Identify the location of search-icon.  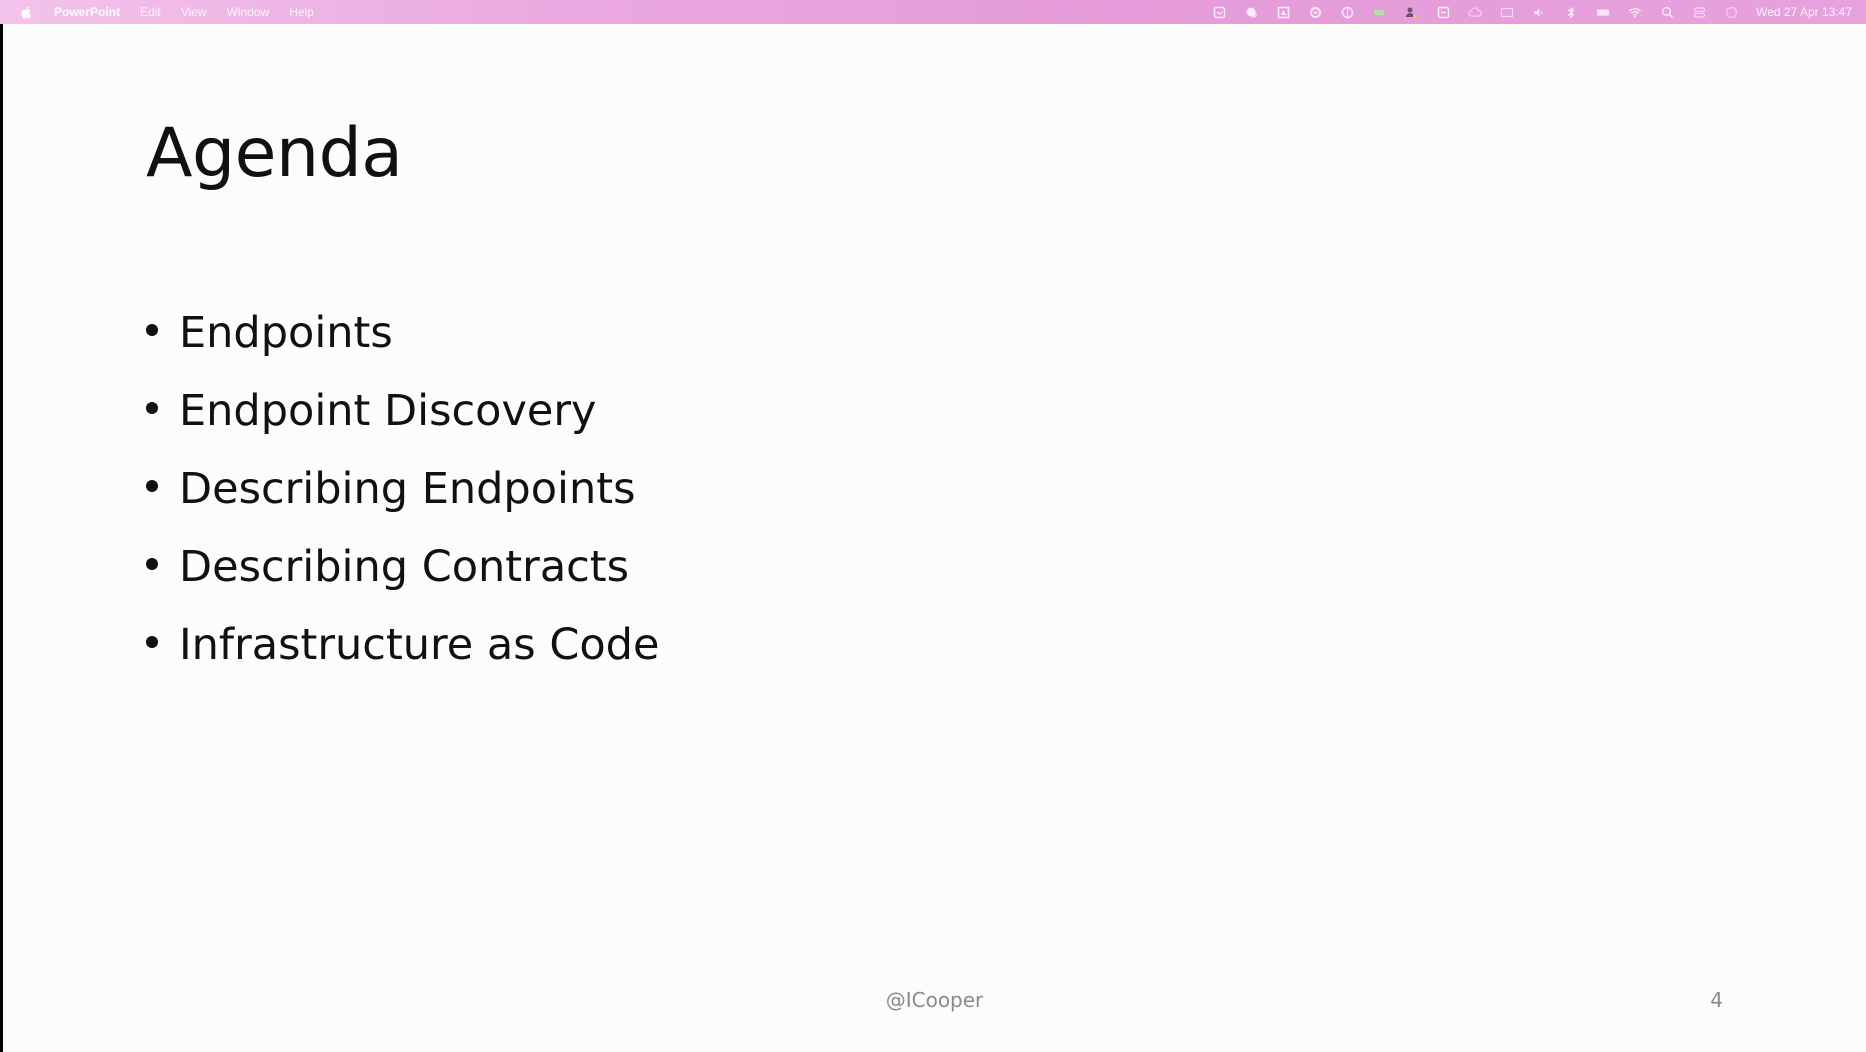
(1667, 12).